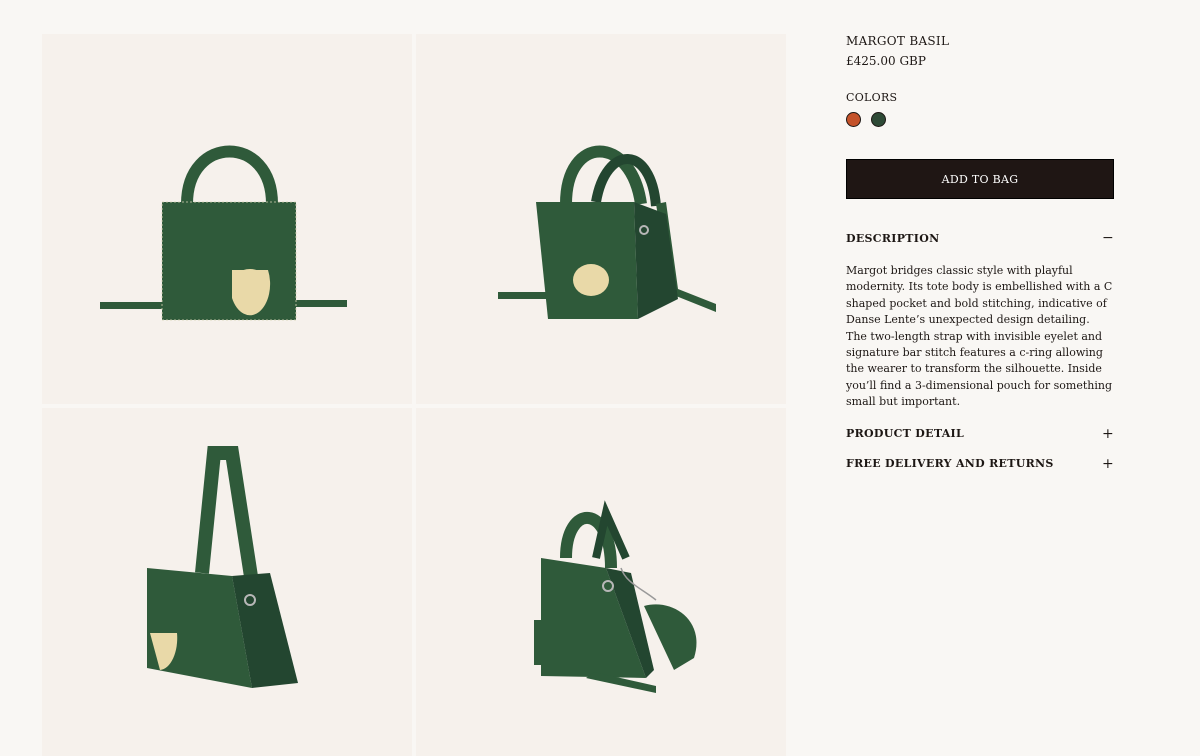  I want to click on collapse-icon: −, so click(1108, 238).